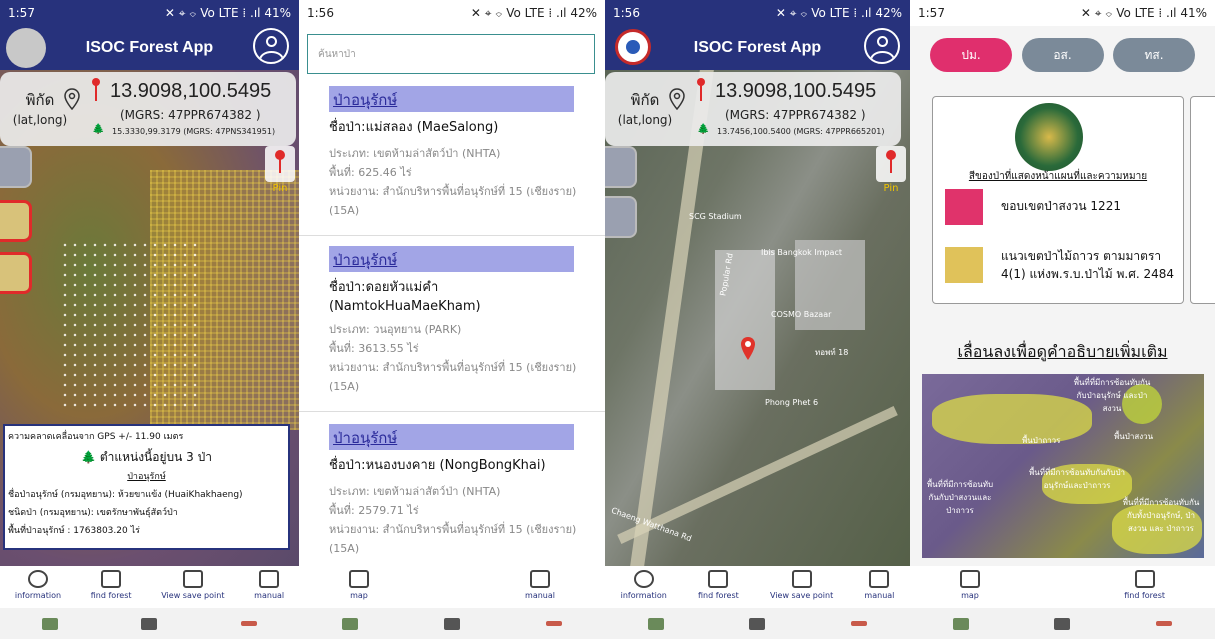 Image resolution: width=1215 pixels, height=639 pixels. I want to click on forest-count: ตำแหน่งนี้อยู่บน 3 ป่า, so click(155, 457).